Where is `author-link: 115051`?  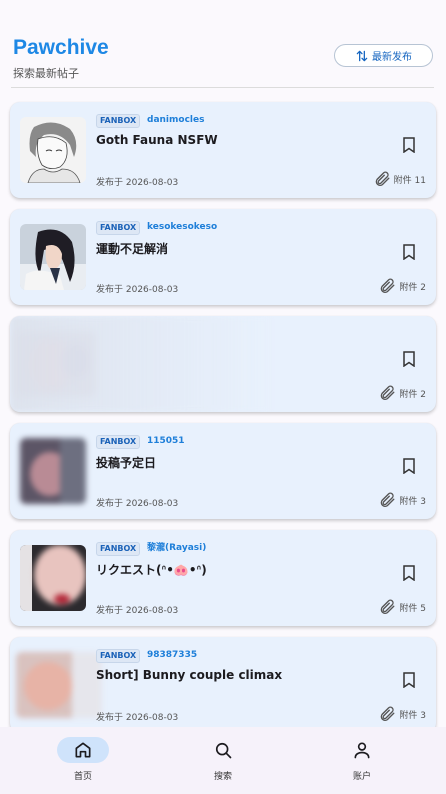 author-link: 115051 is located at coordinates (166, 441).